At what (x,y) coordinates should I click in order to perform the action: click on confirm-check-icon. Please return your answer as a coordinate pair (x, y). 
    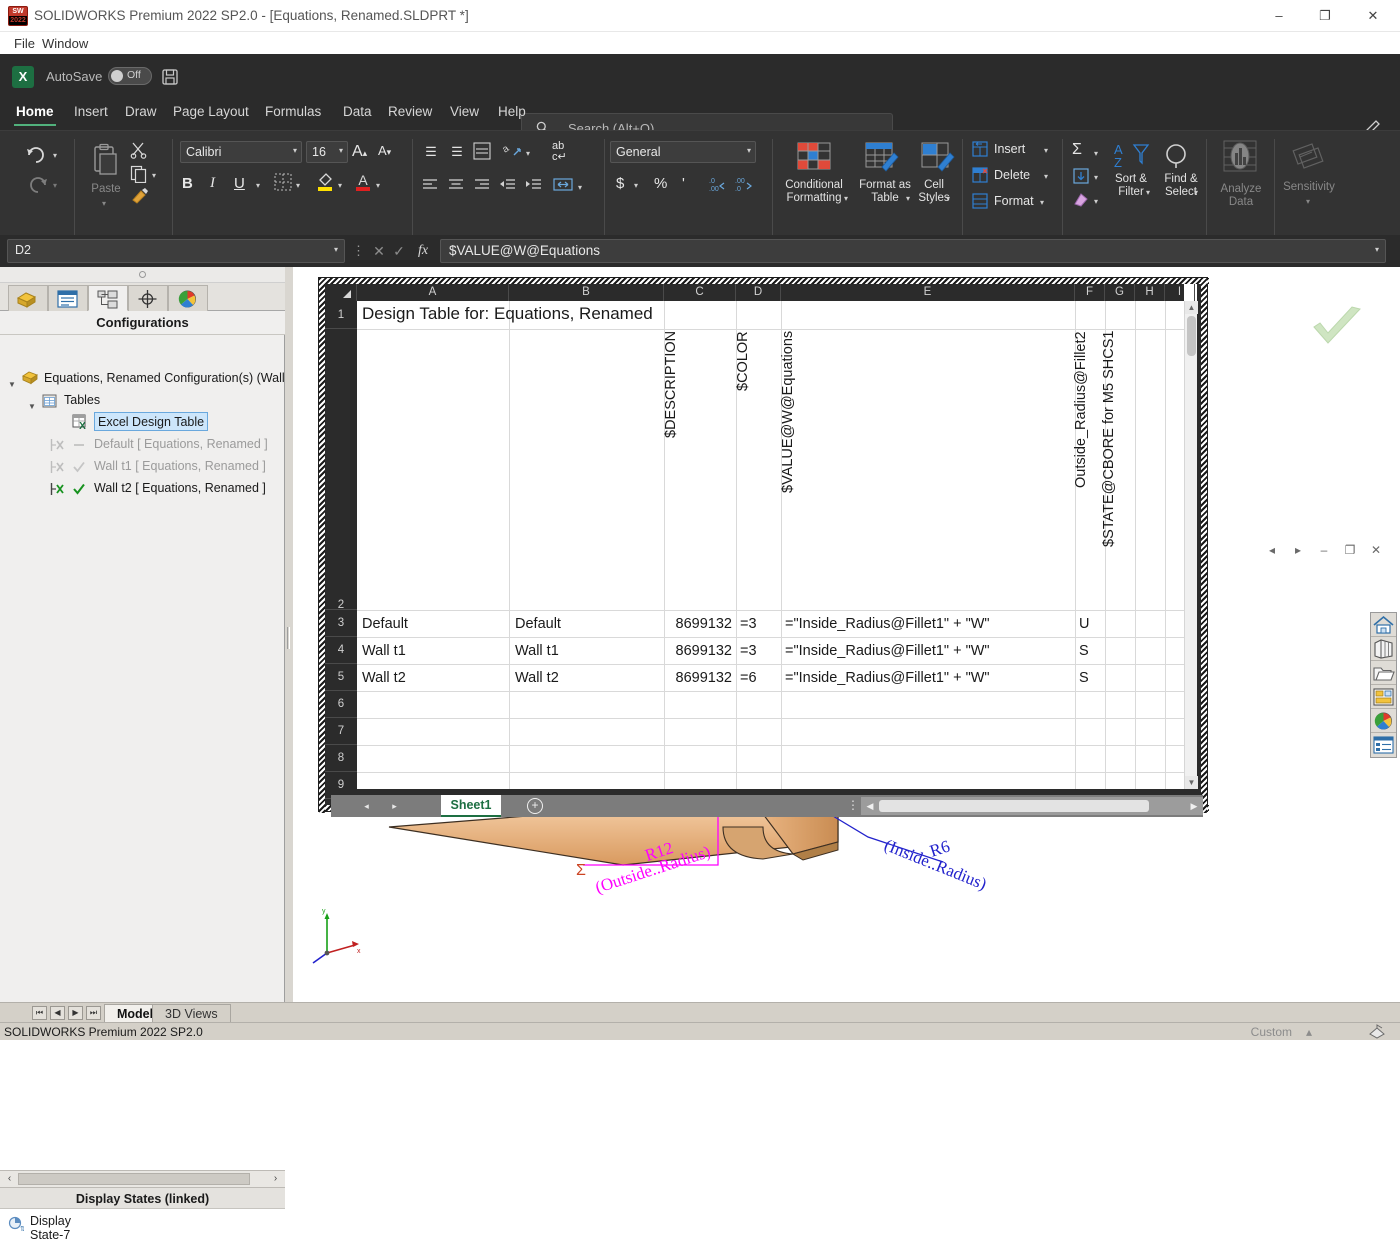
    Looking at the image, I should click on (1337, 327).